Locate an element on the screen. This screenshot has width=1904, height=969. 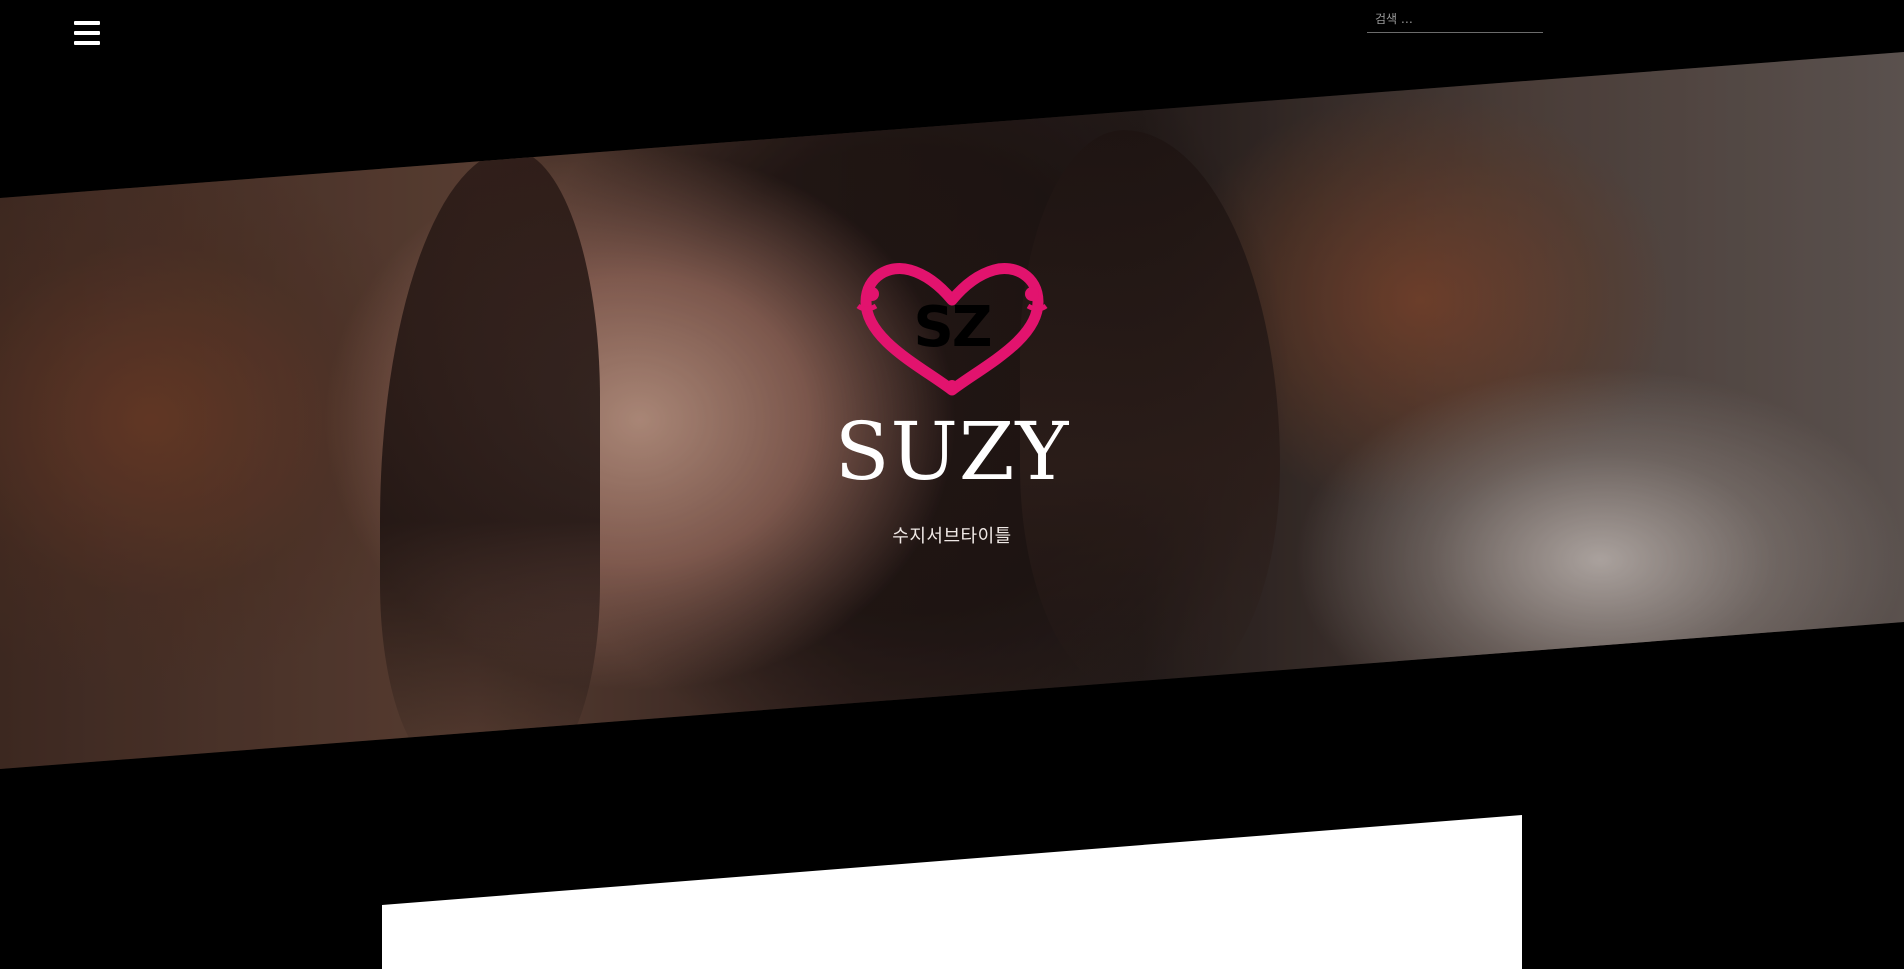
logo-letters: SZ is located at coordinates (952, 327).